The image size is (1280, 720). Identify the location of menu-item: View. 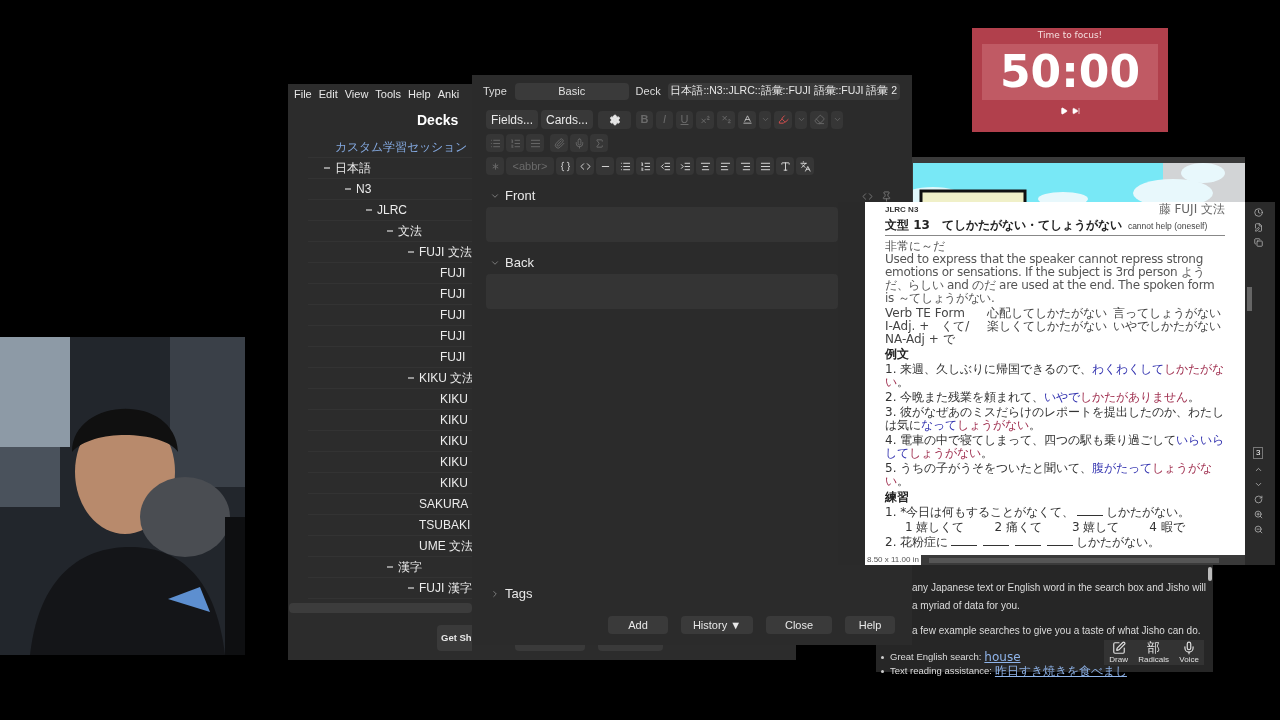
(356, 94).